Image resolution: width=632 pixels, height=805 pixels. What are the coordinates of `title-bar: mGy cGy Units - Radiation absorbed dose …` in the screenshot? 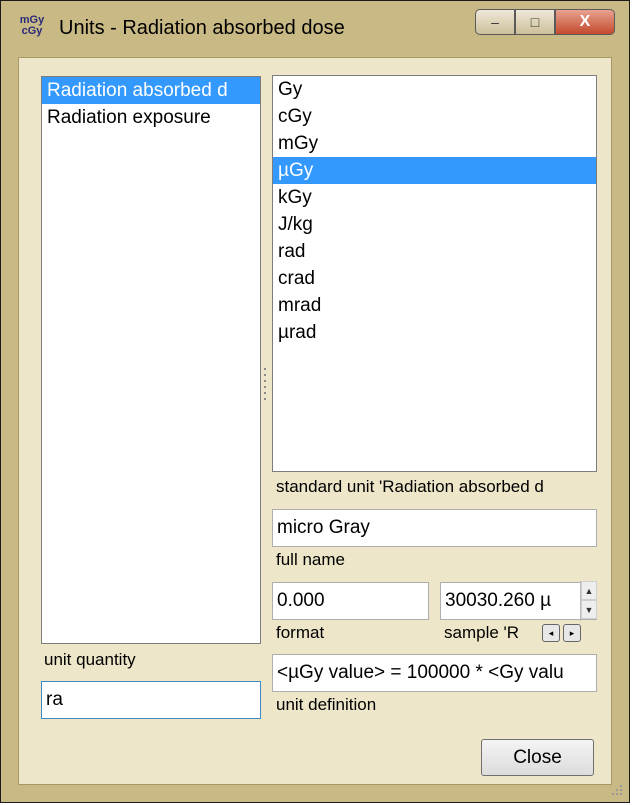 It's located at (315, 29).